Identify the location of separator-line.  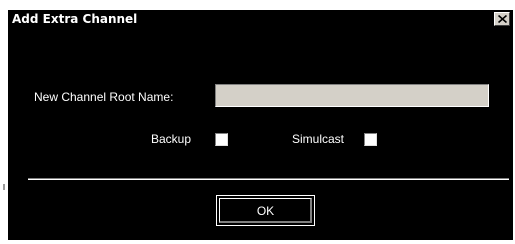
(268, 179).